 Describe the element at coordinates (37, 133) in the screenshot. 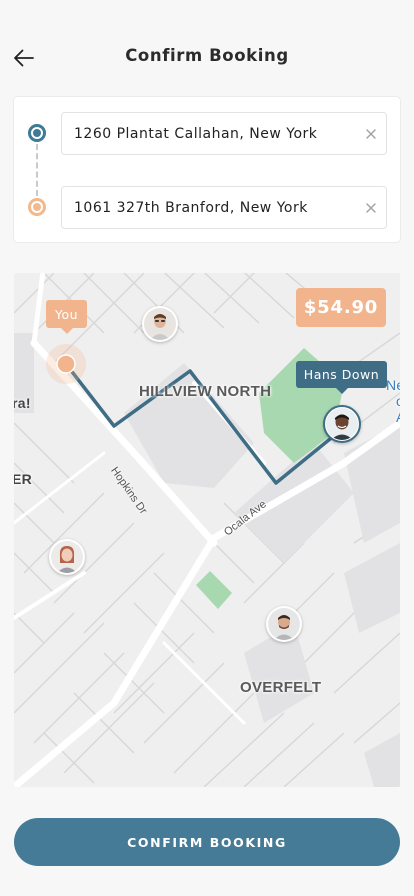

I see `pickup-marker-icon` at that location.